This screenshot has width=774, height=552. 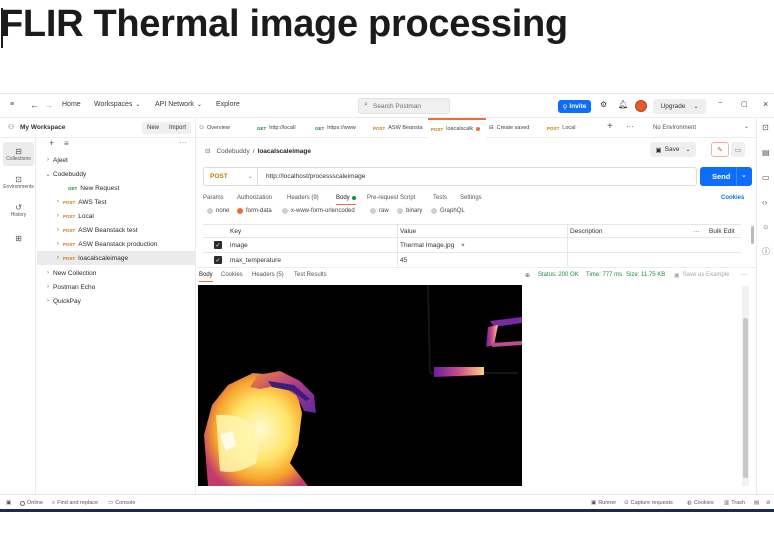 What do you see at coordinates (679, 106) in the screenshot?
I see `upgrade-button: Upgrade ⌄` at bounding box center [679, 106].